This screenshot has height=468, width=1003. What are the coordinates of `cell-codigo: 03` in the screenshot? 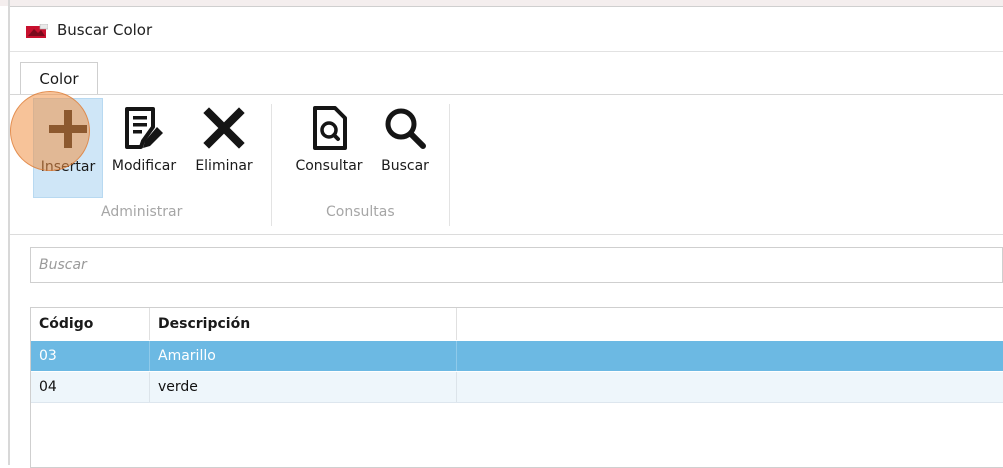 It's located at (90, 356).